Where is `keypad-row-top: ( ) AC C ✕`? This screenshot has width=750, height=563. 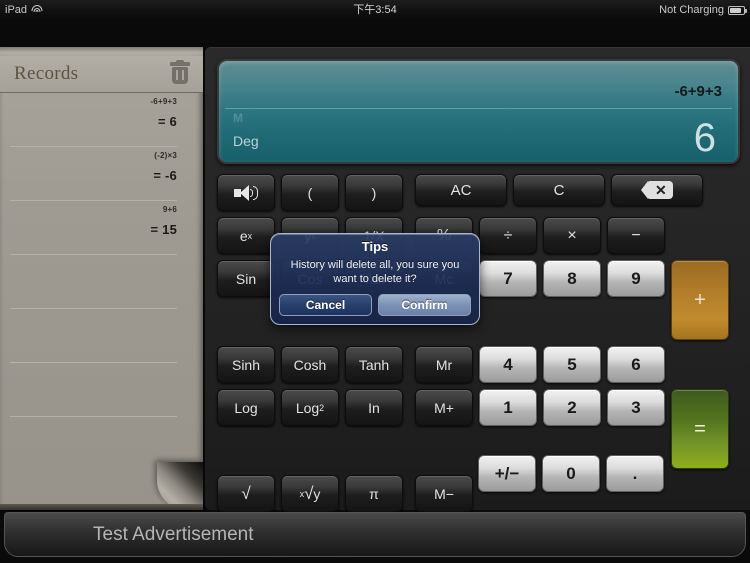 keypad-row-top: ( ) AC C ✕ is located at coordinates (478, 192).